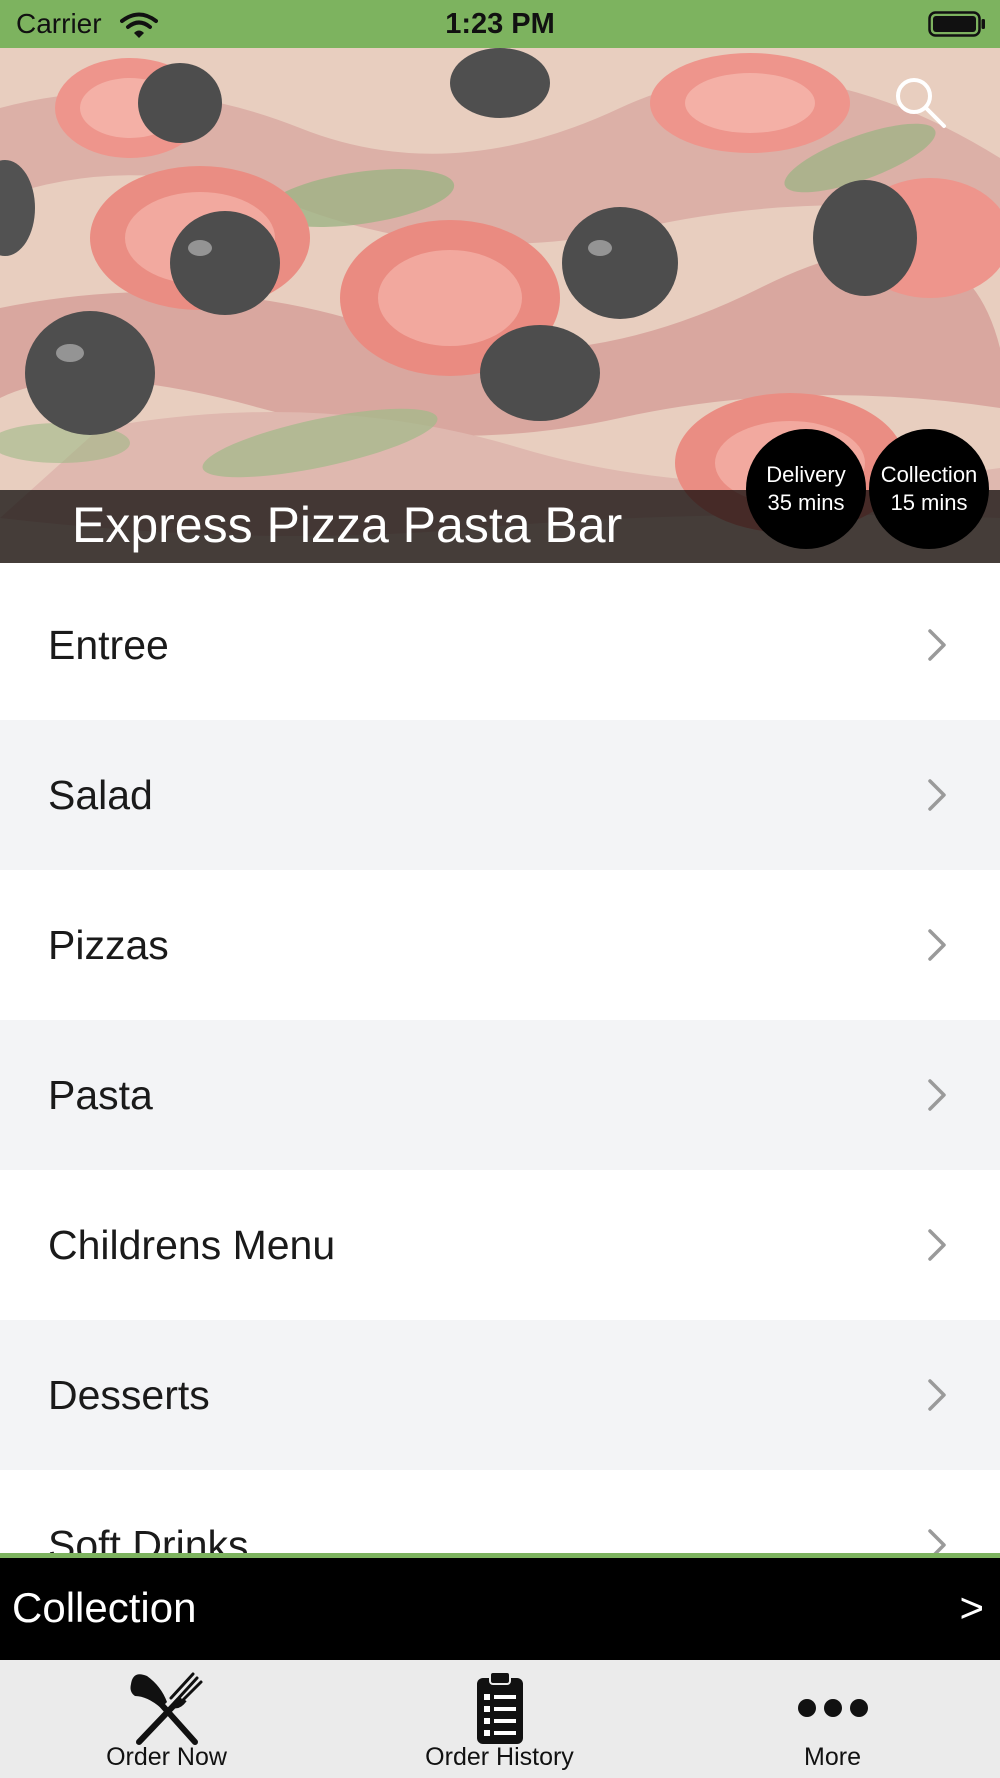 The image size is (1000, 1778). I want to click on menu-item-desserts: Desserts, so click(500, 1395).